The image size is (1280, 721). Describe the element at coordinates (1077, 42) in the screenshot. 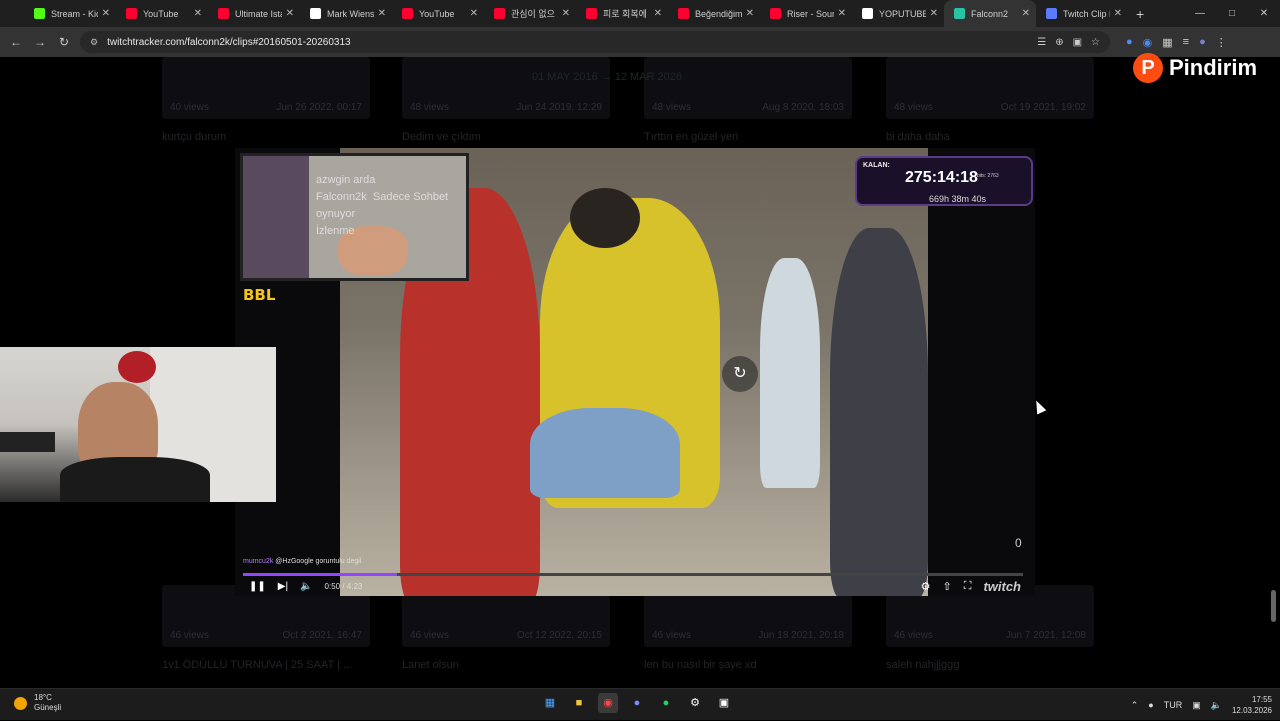

I see `cast-icon: ▣` at that location.